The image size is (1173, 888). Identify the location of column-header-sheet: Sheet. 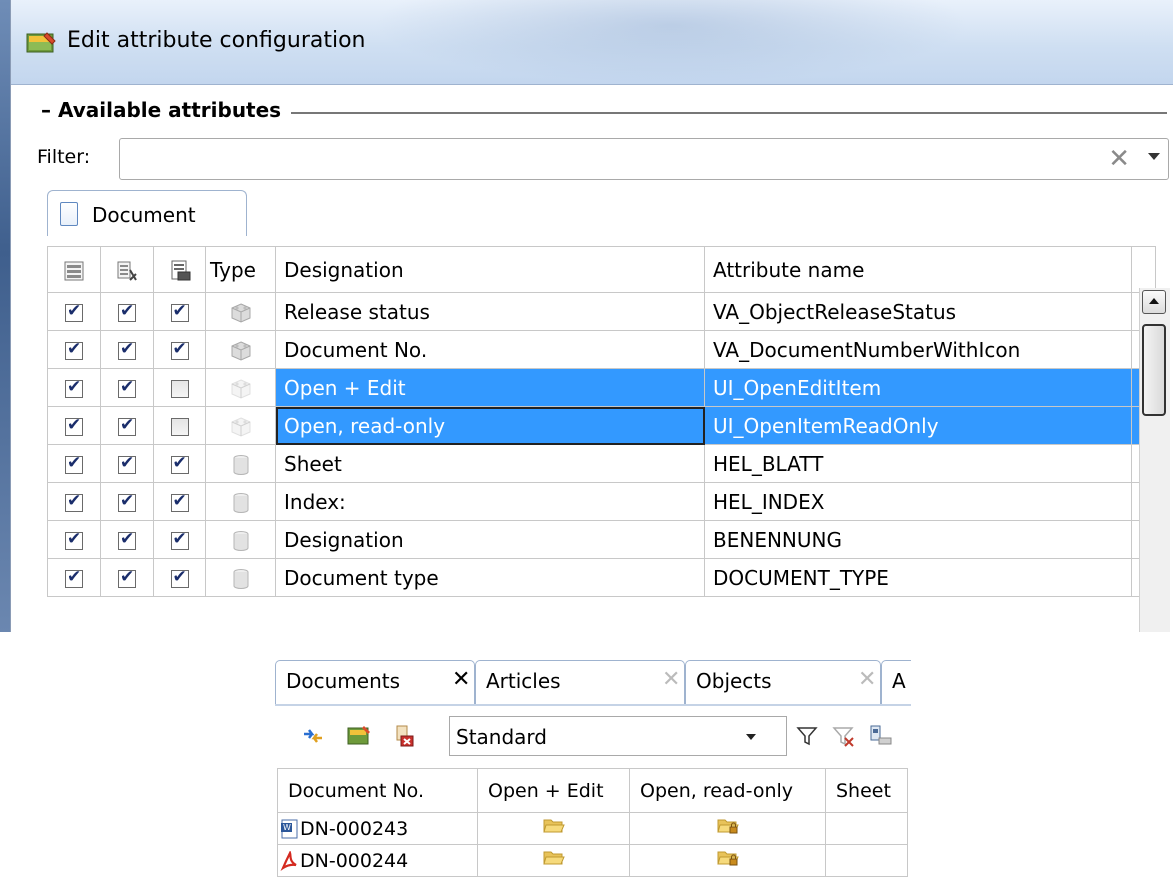
(866, 790).